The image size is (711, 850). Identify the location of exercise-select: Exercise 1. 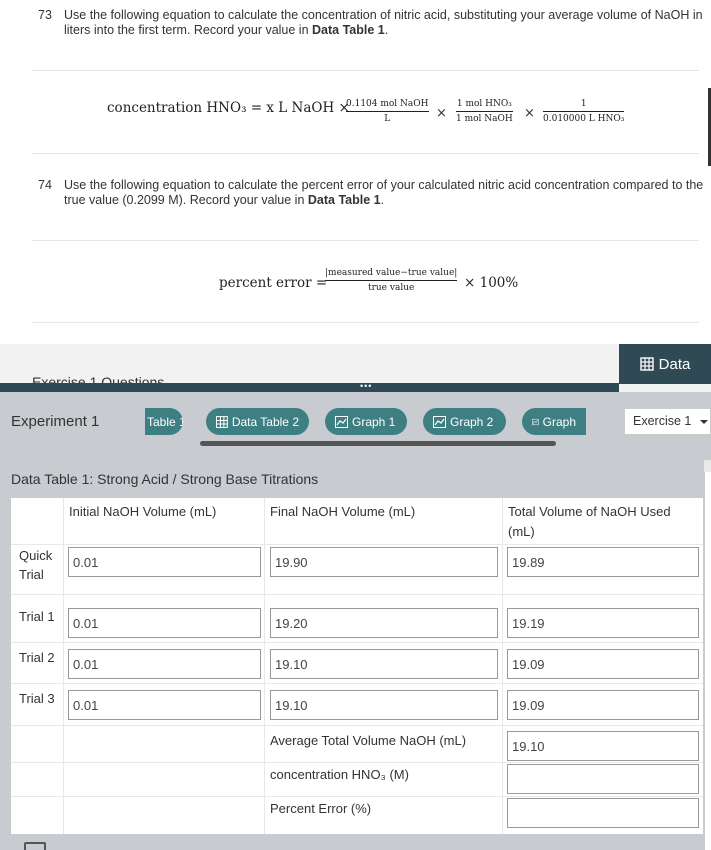
(667, 421).